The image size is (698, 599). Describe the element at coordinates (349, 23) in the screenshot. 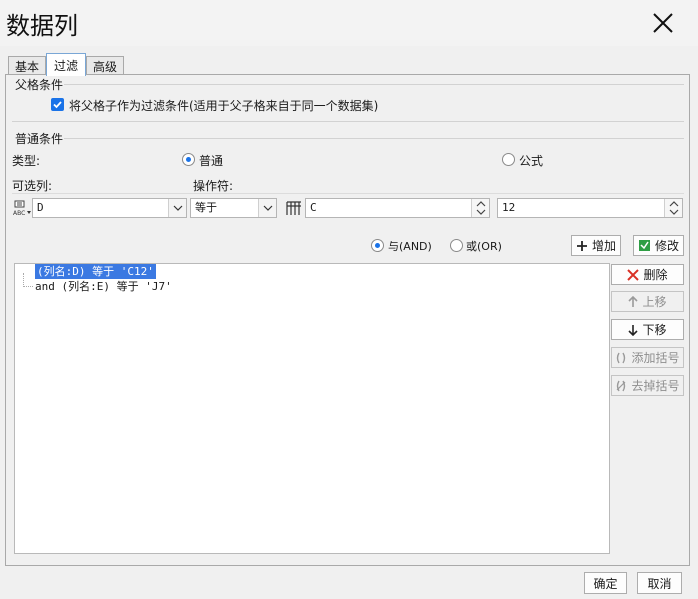

I see `title-bar: 数据列` at that location.